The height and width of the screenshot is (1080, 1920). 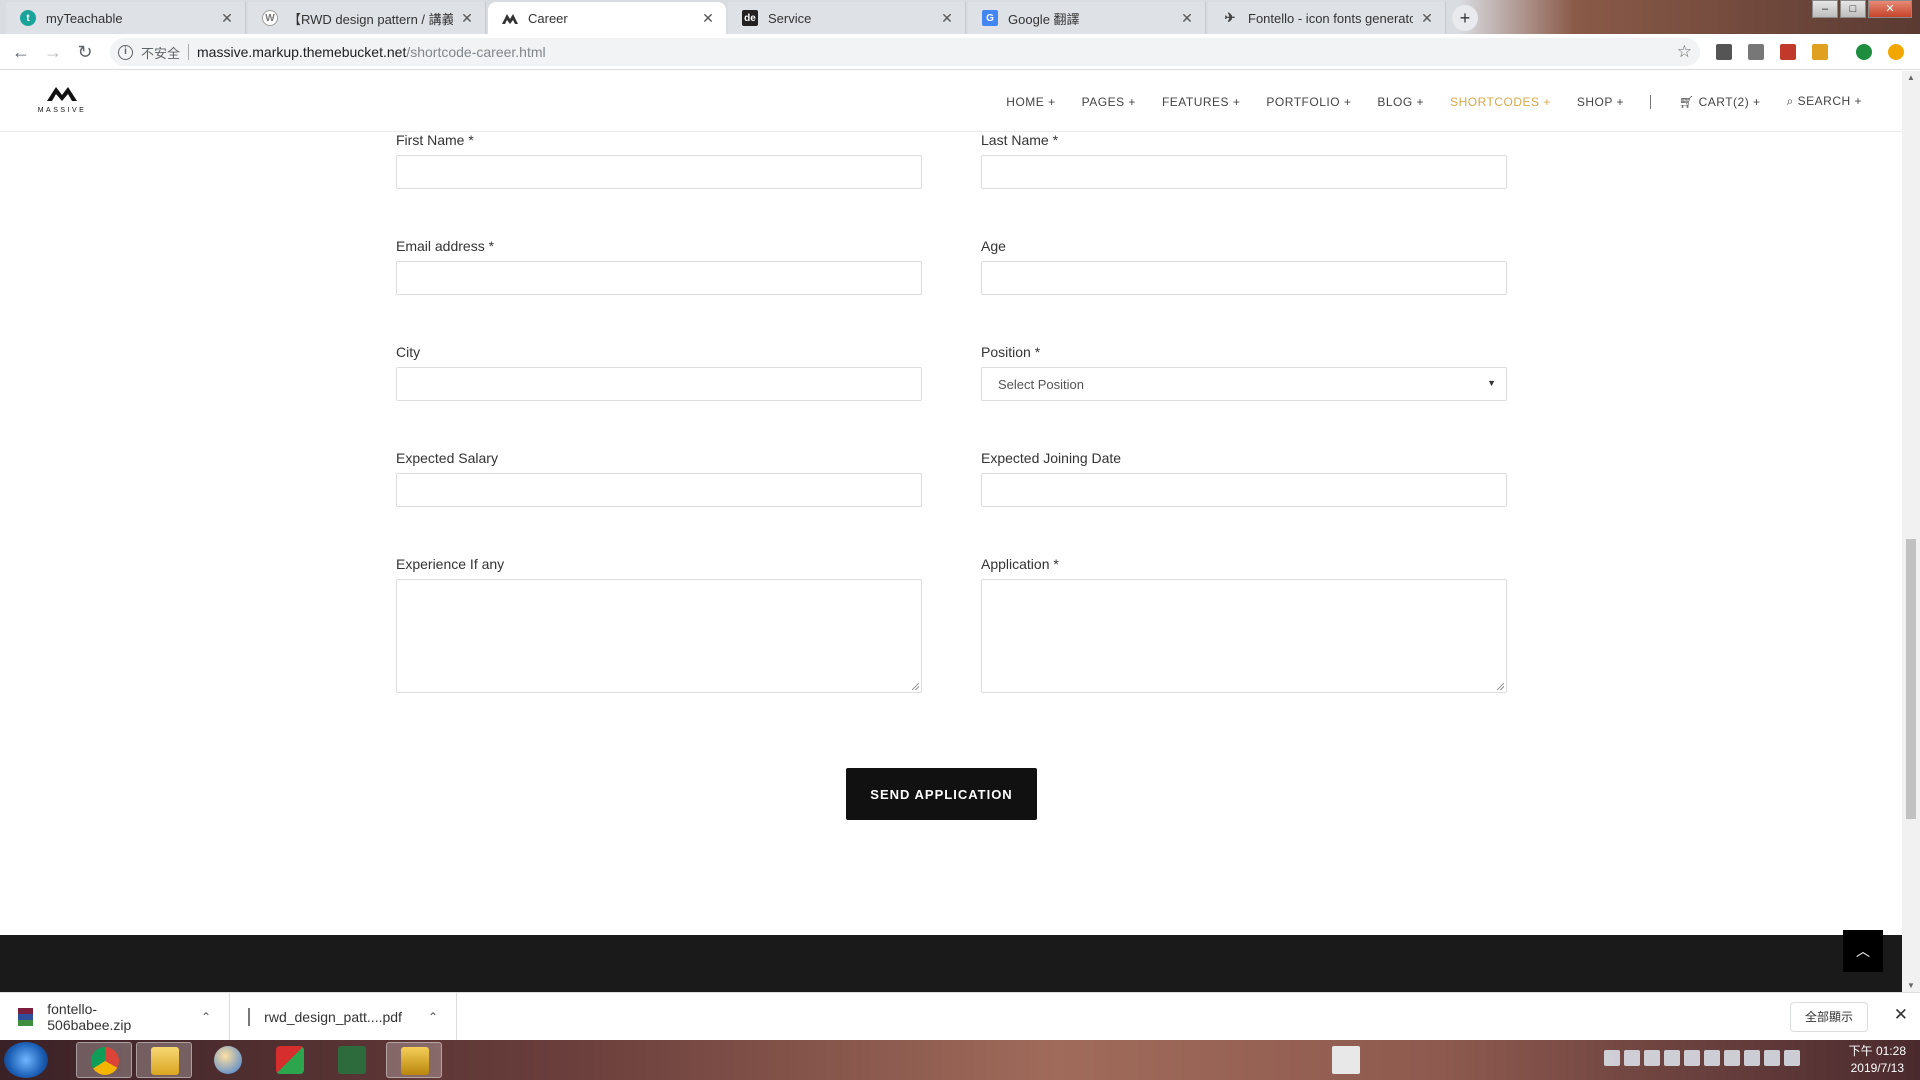 What do you see at coordinates (1720, 102) in the screenshot?
I see `nav-cart: 🛒︎ CART(2) +` at bounding box center [1720, 102].